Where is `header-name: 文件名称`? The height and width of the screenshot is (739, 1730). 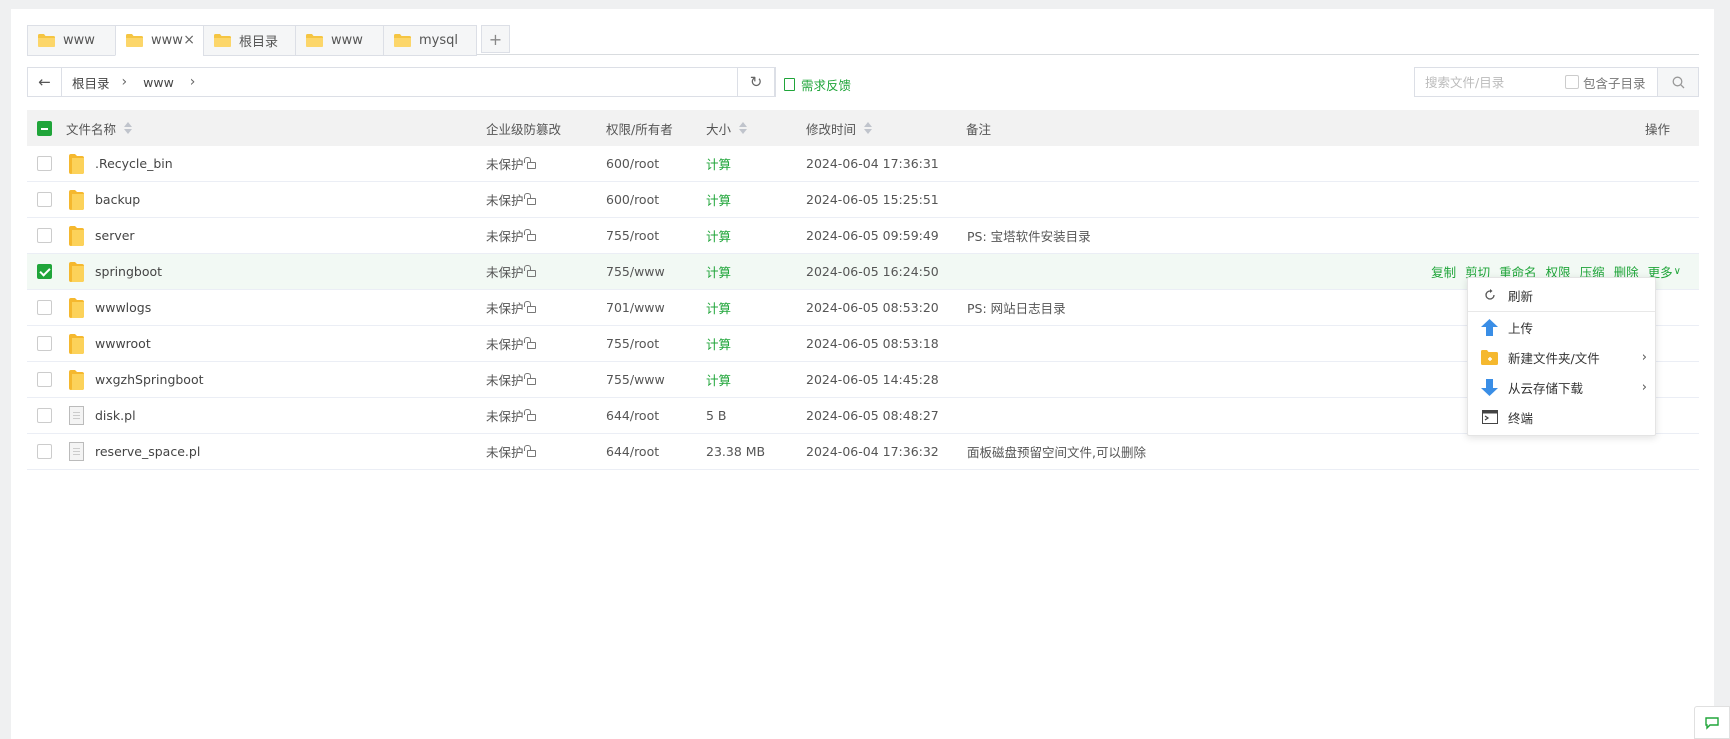 header-name: 文件名称 is located at coordinates (99, 128).